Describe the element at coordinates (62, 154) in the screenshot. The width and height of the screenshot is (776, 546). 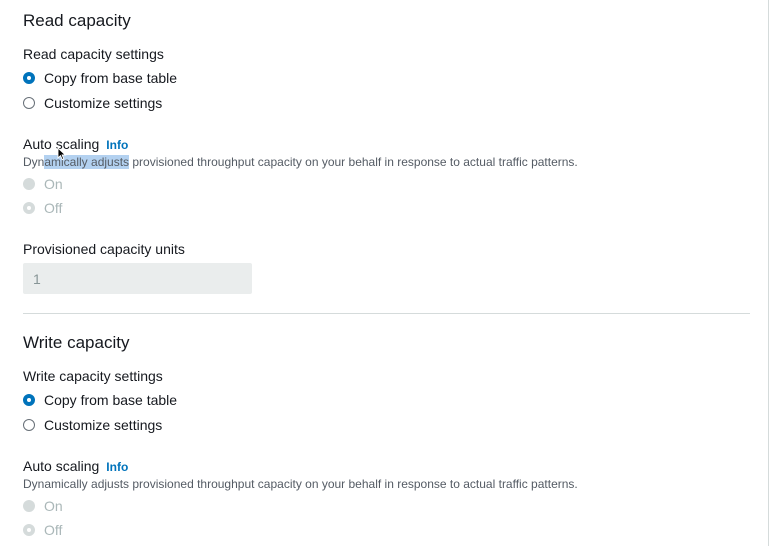
I see `mouse-pointer-icon` at that location.